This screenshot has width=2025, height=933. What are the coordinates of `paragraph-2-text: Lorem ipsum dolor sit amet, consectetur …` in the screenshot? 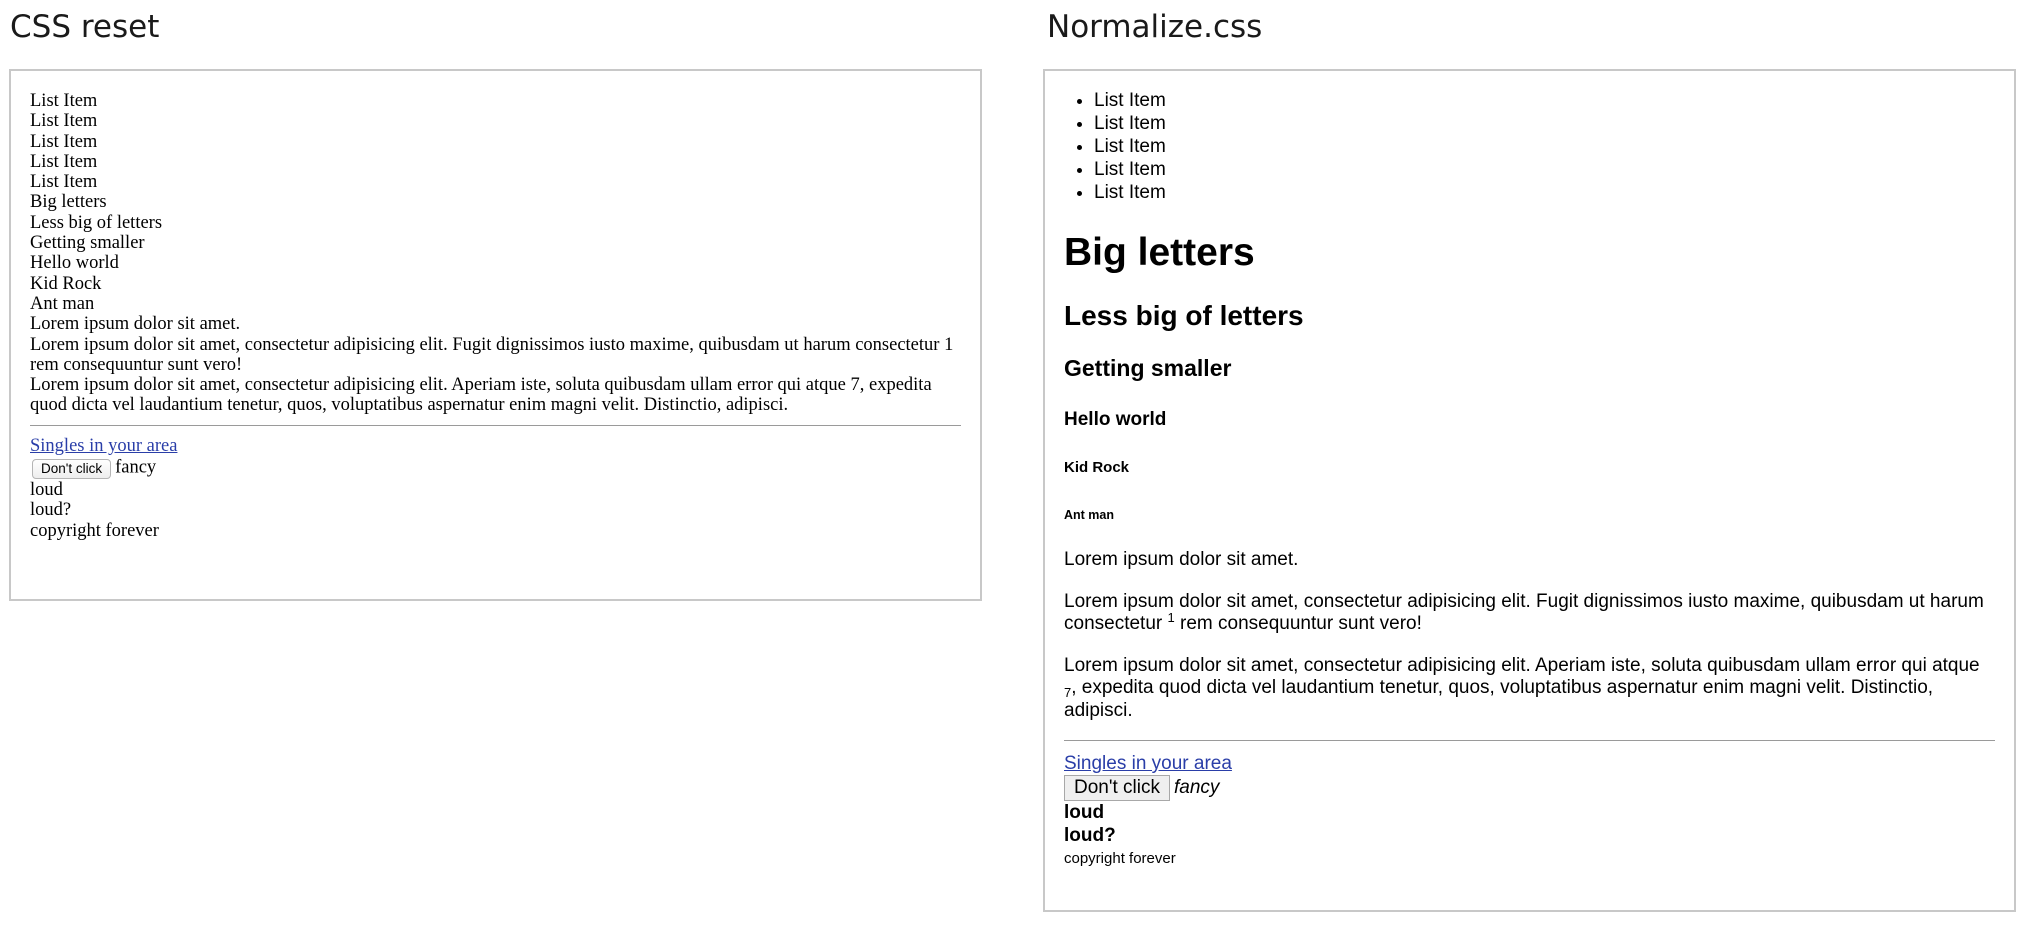 It's located at (487, 344).